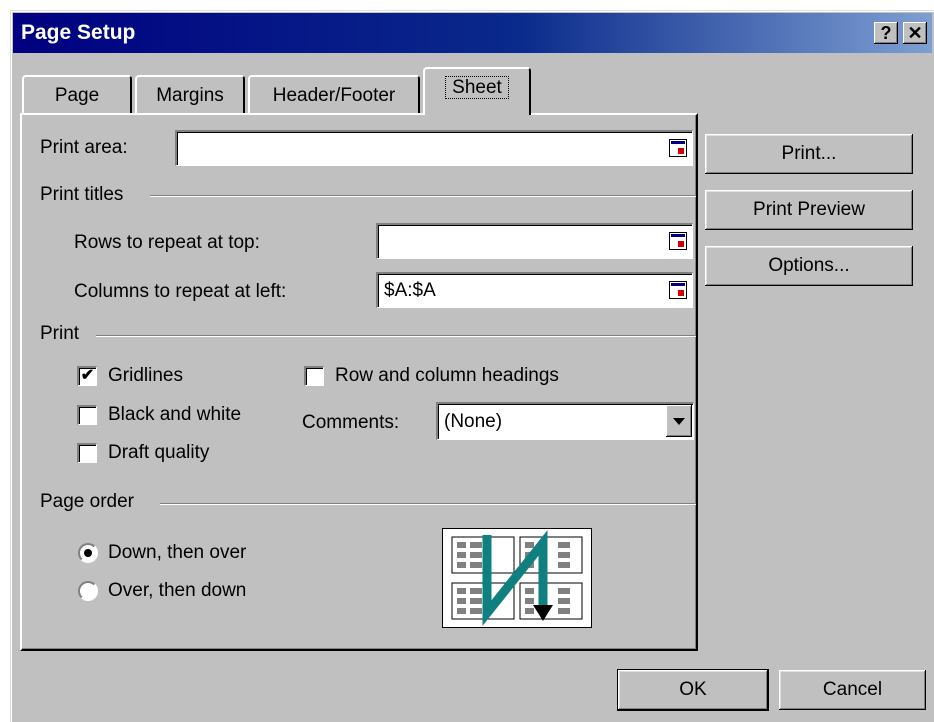 This screenshot has height=722, width=934. Describe the element at coordinates (477, 91) in the screenshot. I see `tab-sheet: Sheet` at that location.